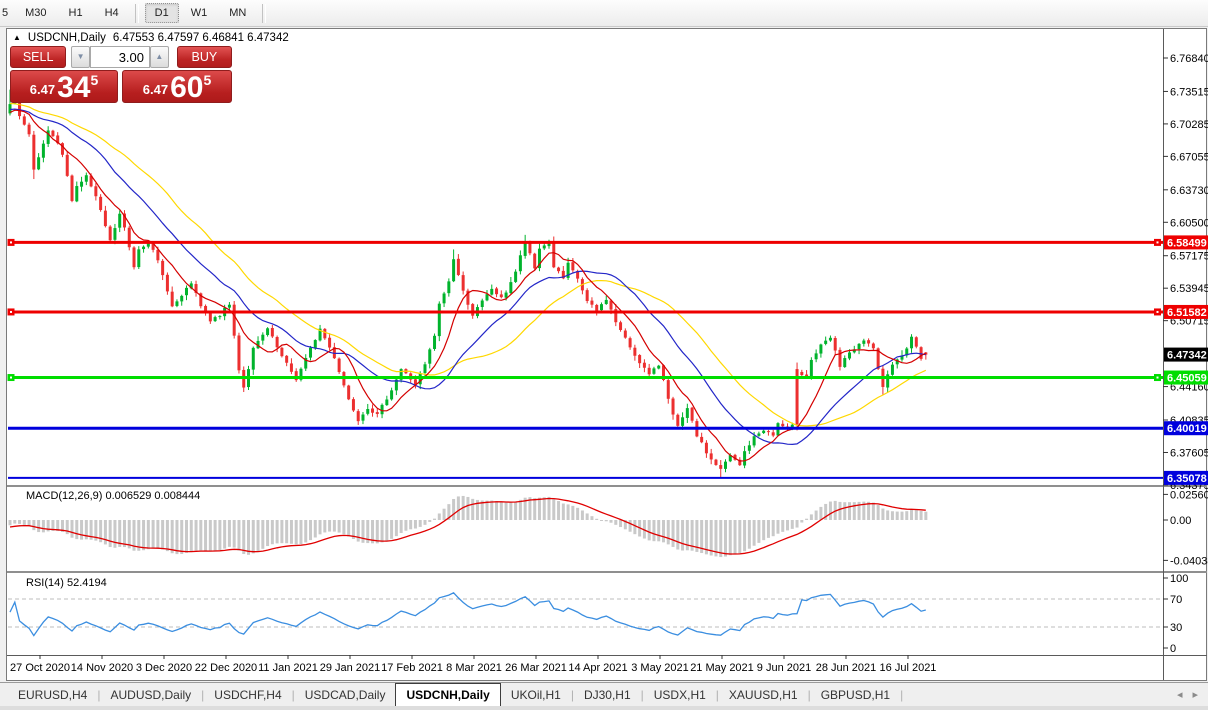 The image size is (1208, 710). Describe the element at coordinates (207, 80) in the screenshot. I see `buy-price-pipette: 5` at that location.